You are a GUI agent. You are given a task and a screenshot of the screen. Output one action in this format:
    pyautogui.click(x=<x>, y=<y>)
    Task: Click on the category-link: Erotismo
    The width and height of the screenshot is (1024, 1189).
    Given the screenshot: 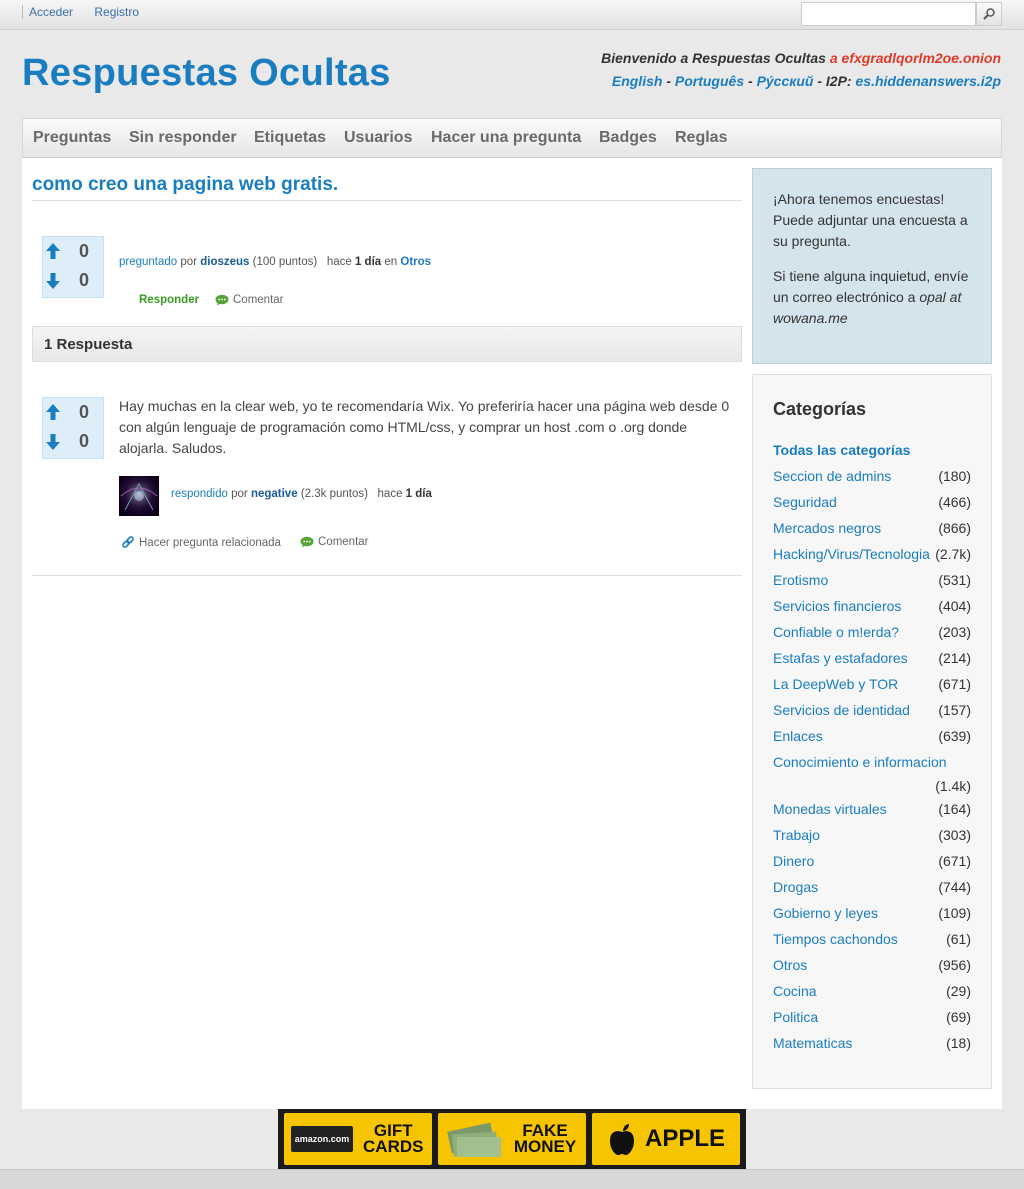 What is the action you would take?
    pyautogui.click(x=800, y=580)
    